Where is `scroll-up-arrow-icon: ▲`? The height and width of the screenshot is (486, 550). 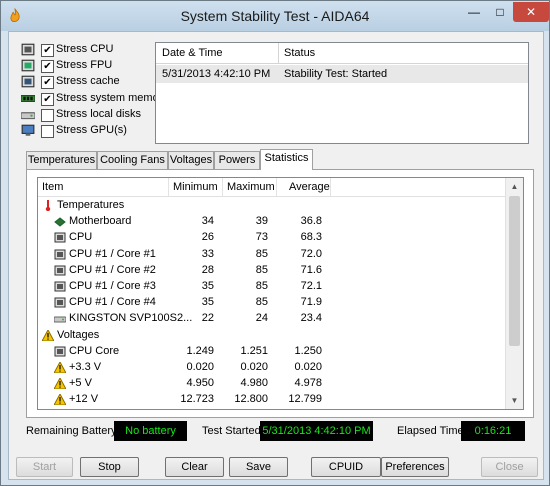 scroll-up-arrow-icon: ▲ is located at coordinates (514, 186).